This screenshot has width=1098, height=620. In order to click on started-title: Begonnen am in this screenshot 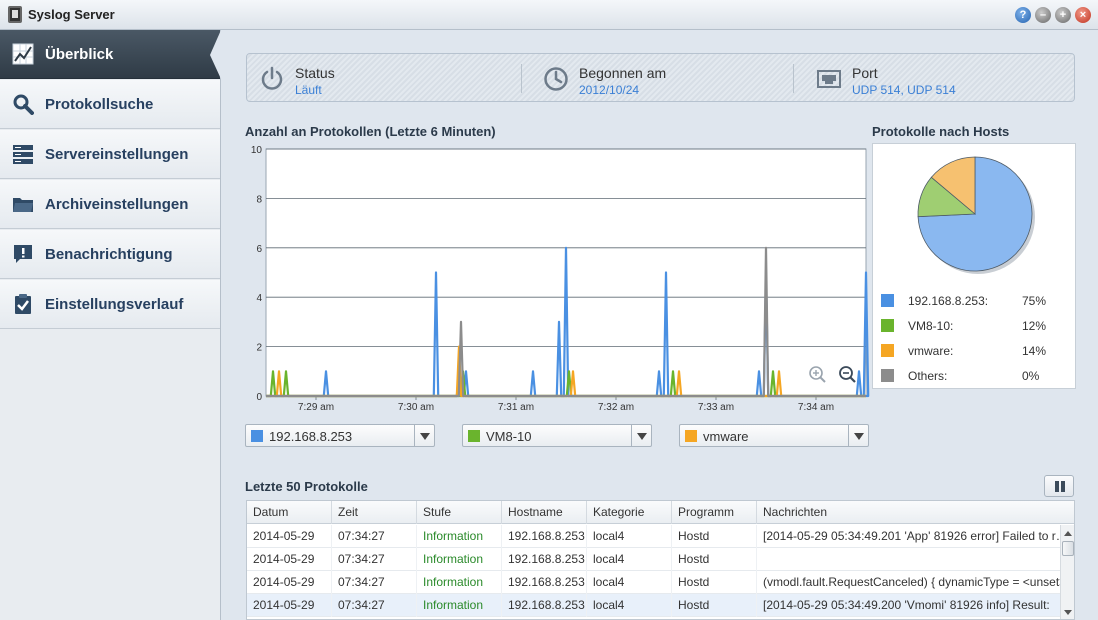, I will do `click(623, 73)`.